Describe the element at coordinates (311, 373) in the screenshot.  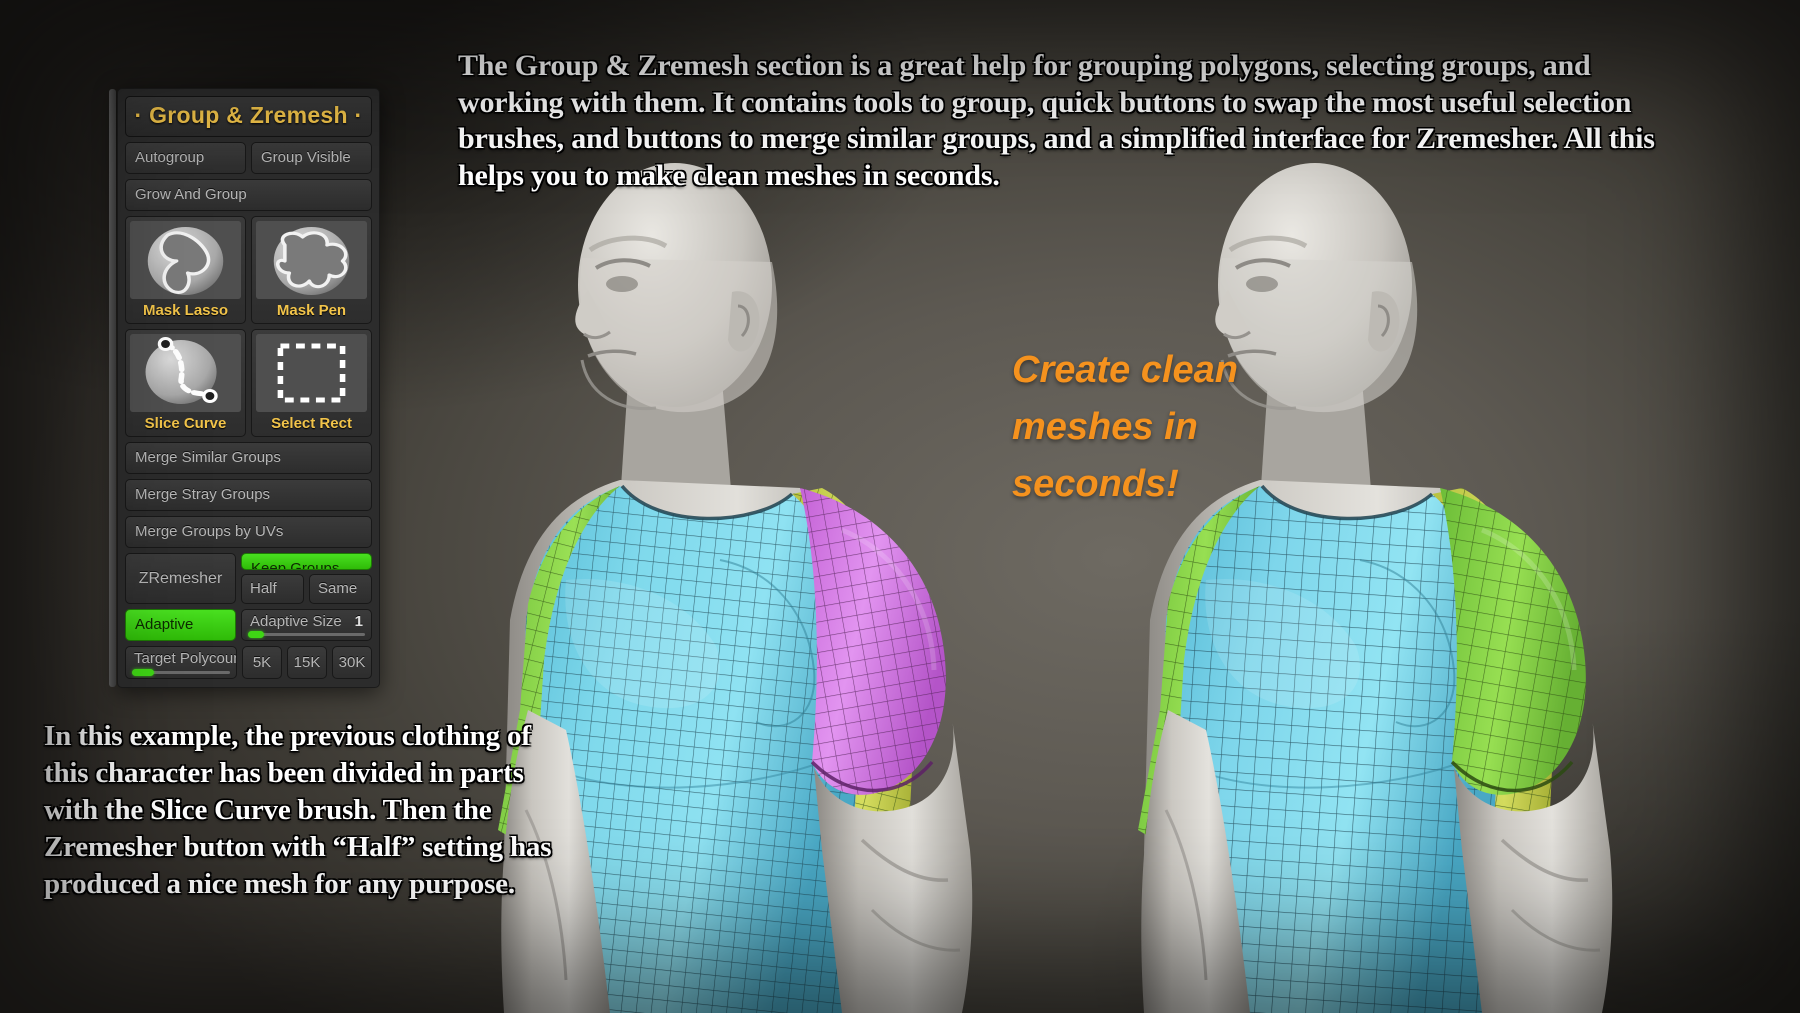
I see `select-rect-icon` at that location.